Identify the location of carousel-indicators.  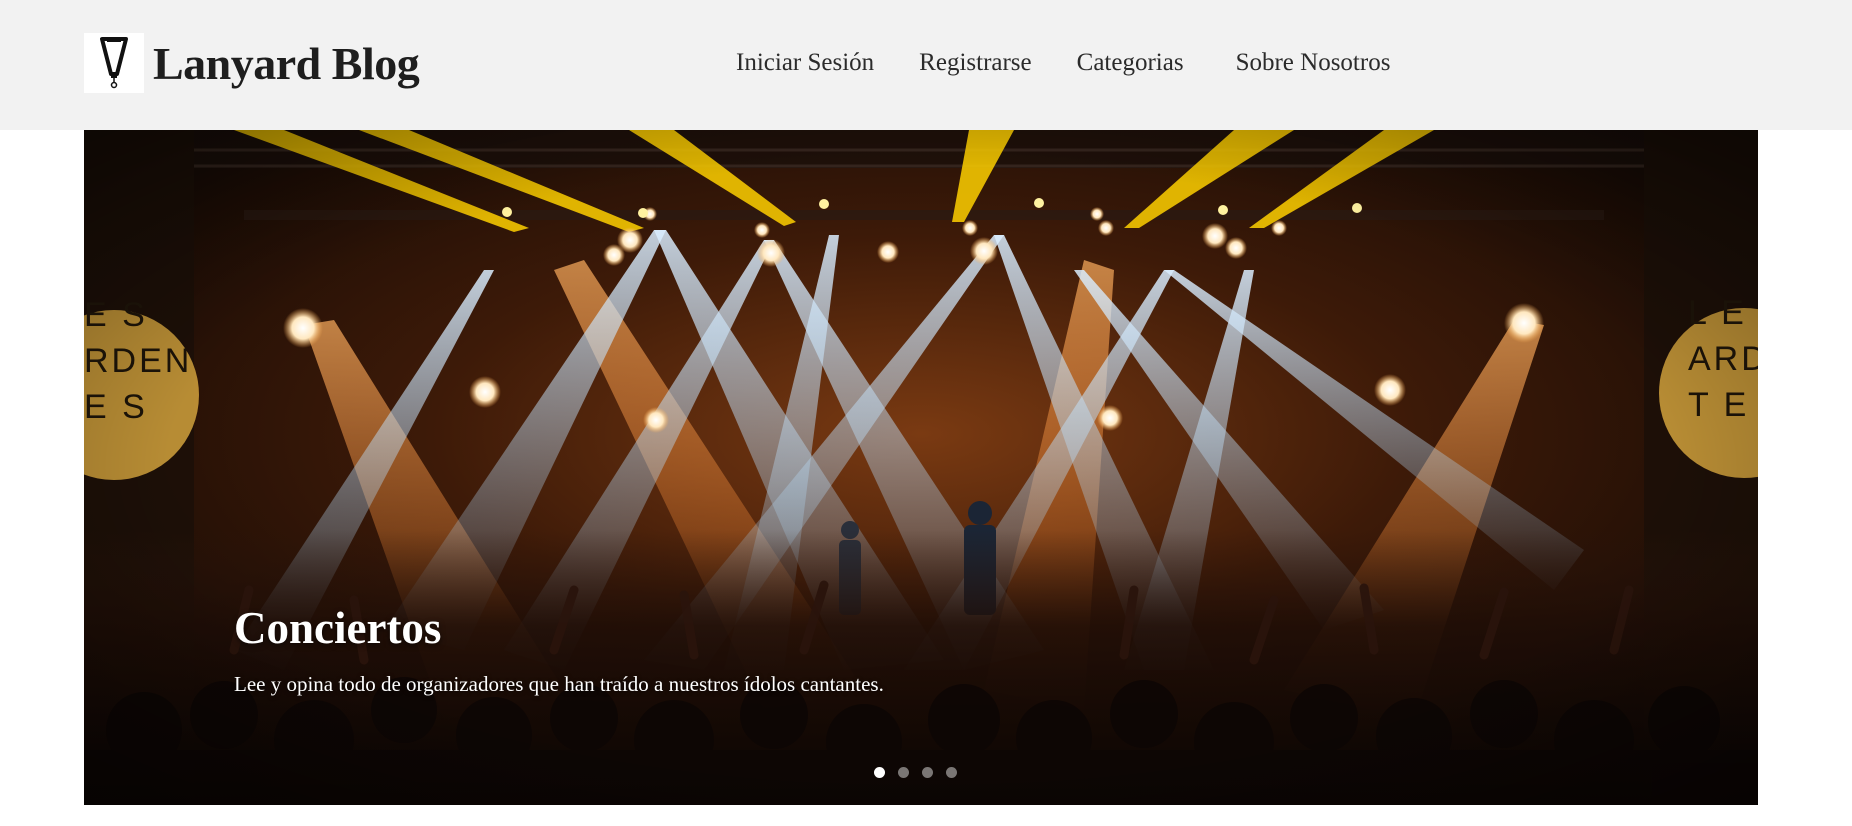
(915, 772).